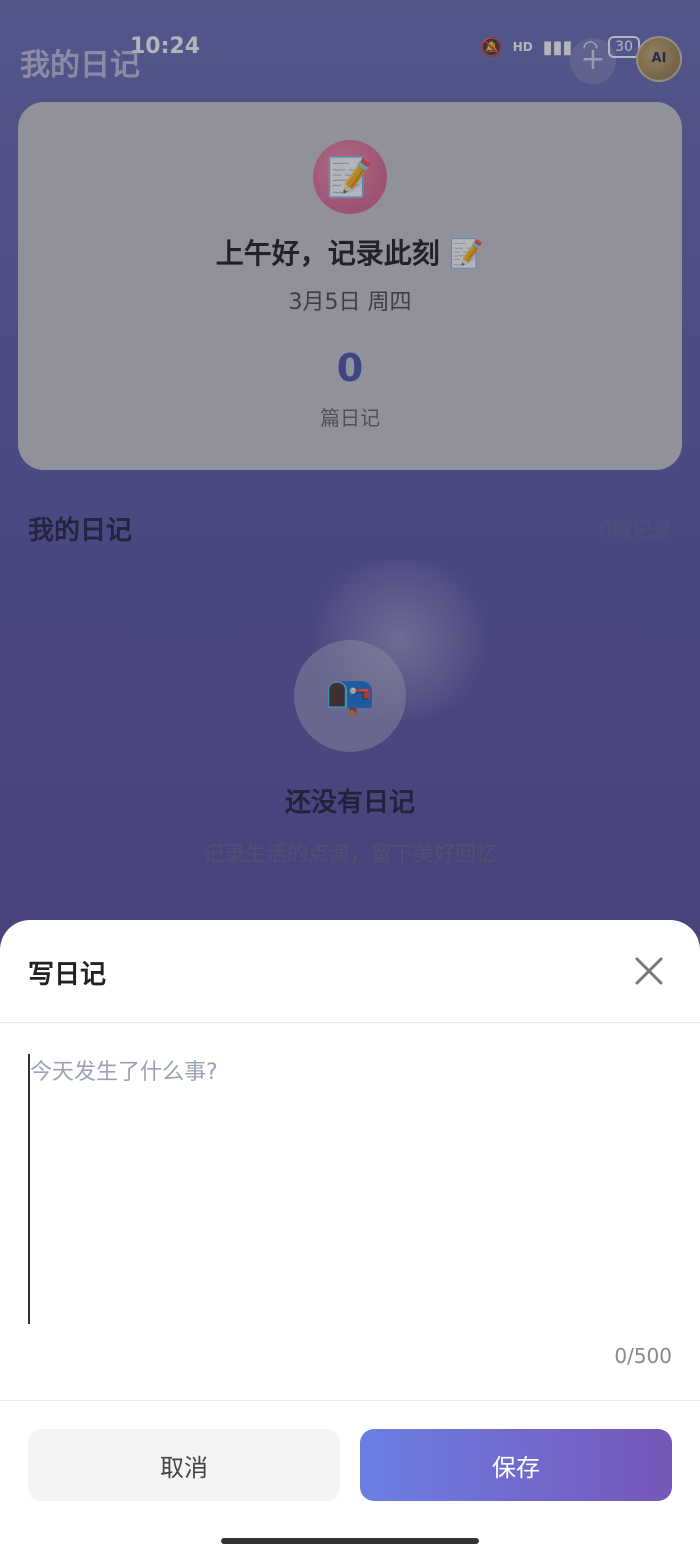 The width and height of the screenshot is (700, 1555). I want to click on close-icon, so click(649, 971).